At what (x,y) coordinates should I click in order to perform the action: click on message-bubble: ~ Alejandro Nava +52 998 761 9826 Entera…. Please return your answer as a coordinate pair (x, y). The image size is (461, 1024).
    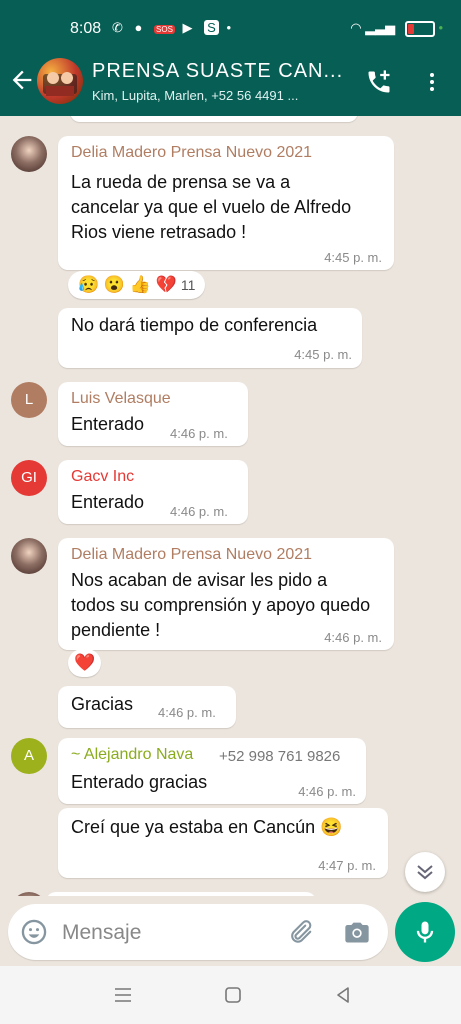
    Looking at the image, I should click on (212, 771).